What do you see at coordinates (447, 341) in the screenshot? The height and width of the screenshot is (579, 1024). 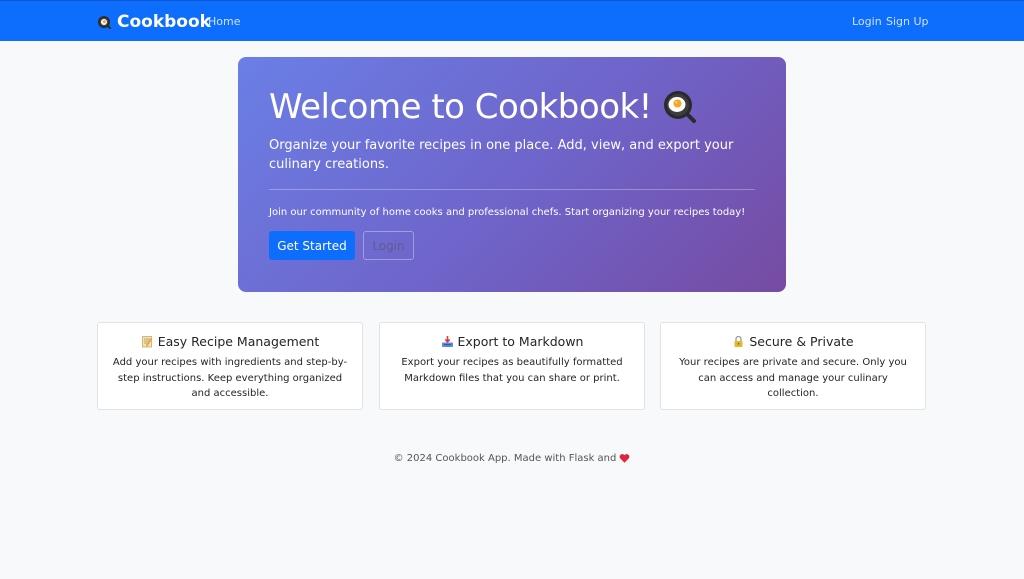 I see `inbox-tray-icon` at bounding box center [447, 341].